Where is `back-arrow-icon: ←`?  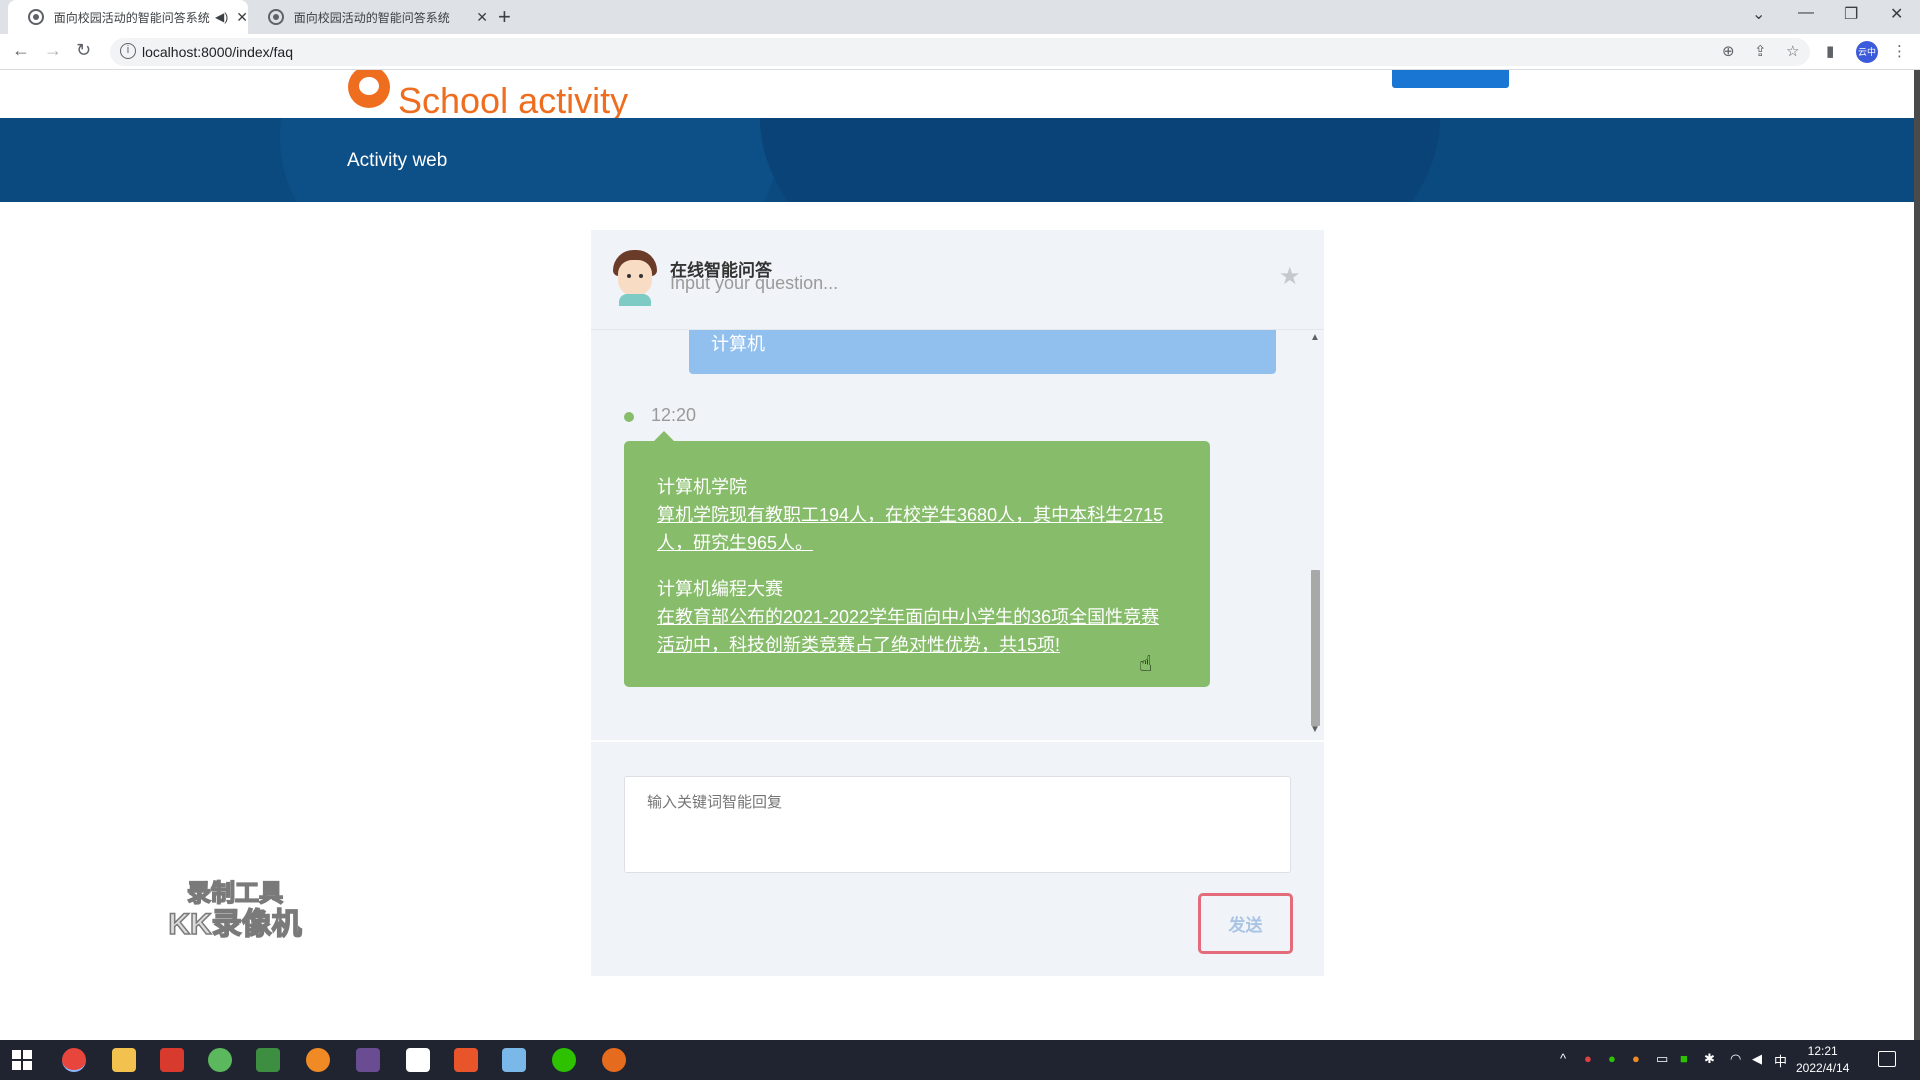
back-arrow-icon: ← is located at coordinates (21, 50).